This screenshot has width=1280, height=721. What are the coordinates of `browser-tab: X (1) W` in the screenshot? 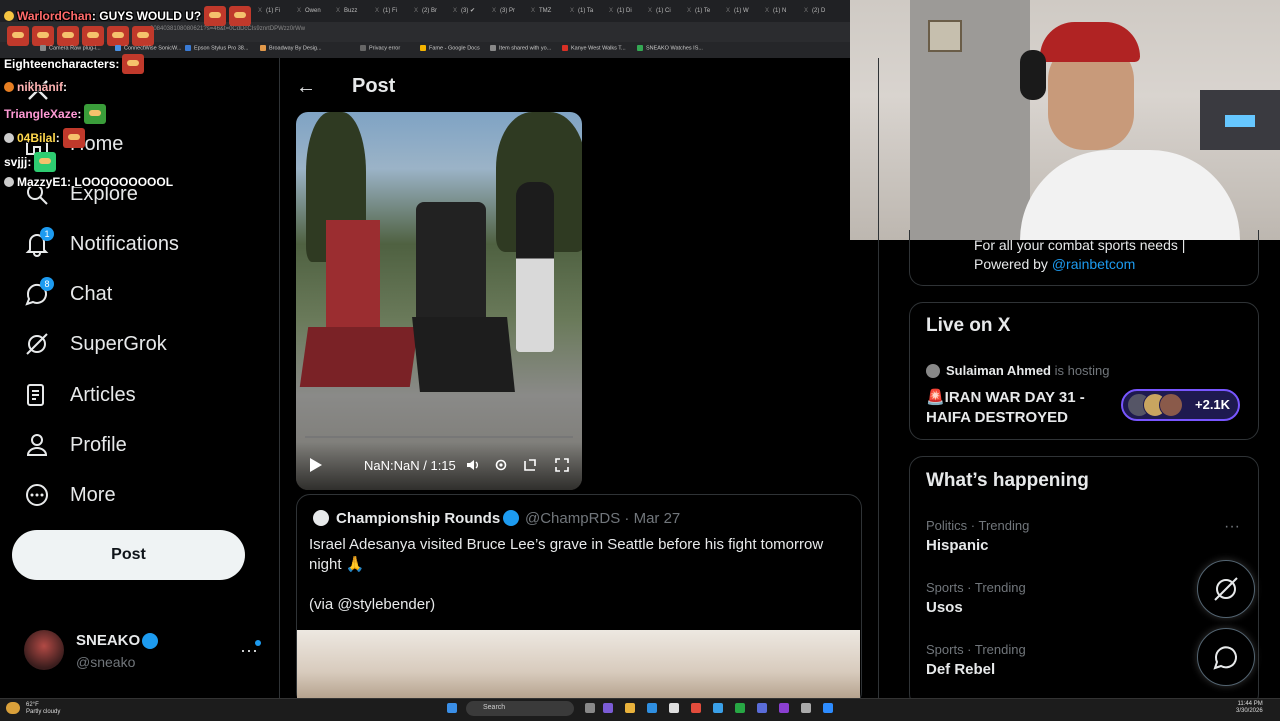 It's located at (744, 11).